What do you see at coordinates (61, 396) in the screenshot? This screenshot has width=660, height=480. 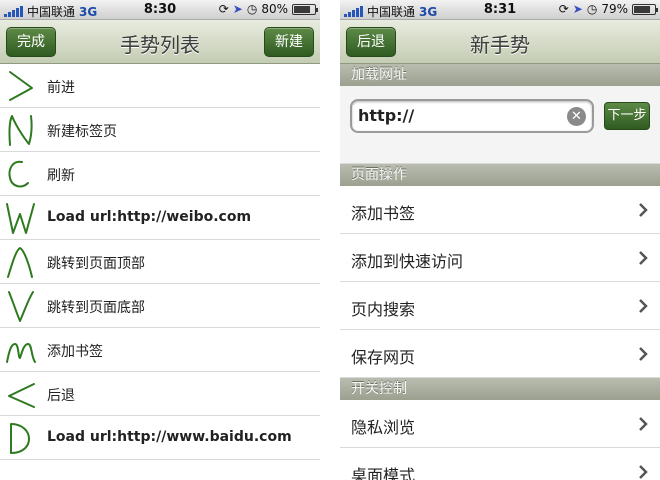 I see `gesture-label: 后退` at bounding box center [61, 396].